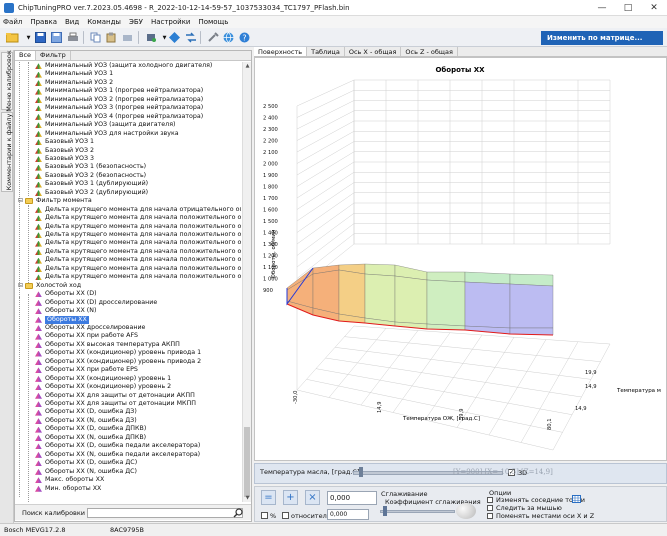 The width and height of the screenshot is (667, 536). What do you see at coordinates (352, 498) in the screenshot?
I see `value-input: 0,000` at bounding box center [352, 498].